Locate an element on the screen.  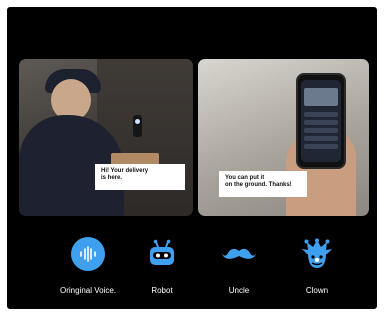
clown-icon is located at coordinates (317, 254).